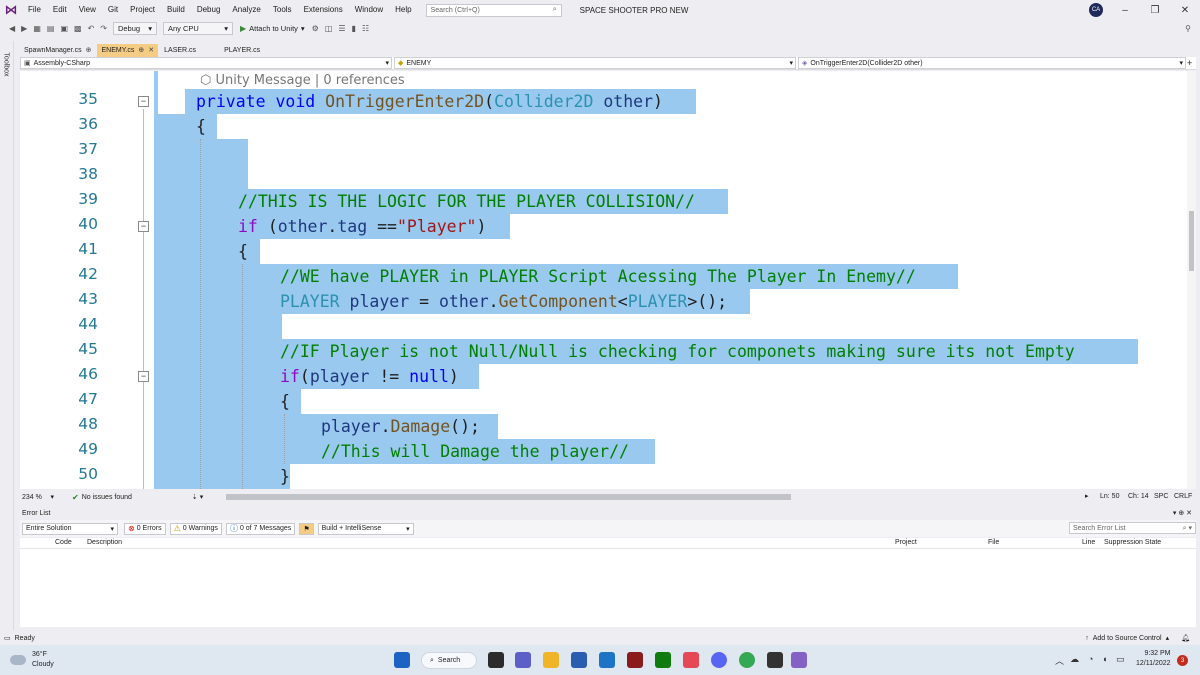  I want to click on breakpoint-icon: ◫, so click(329, 28).